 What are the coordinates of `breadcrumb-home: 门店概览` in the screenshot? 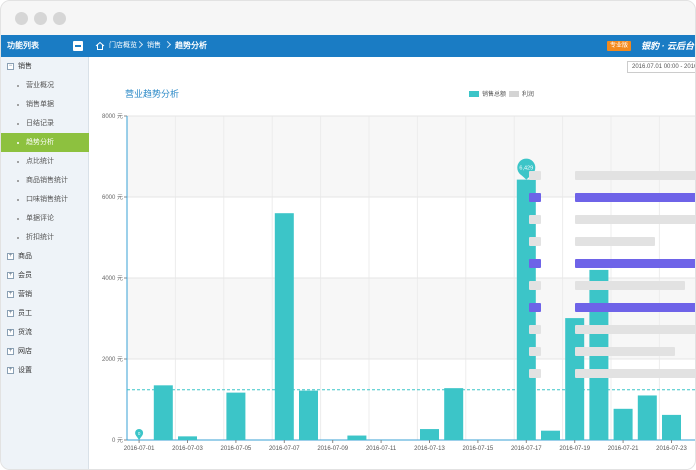 It's located at (123, 46).